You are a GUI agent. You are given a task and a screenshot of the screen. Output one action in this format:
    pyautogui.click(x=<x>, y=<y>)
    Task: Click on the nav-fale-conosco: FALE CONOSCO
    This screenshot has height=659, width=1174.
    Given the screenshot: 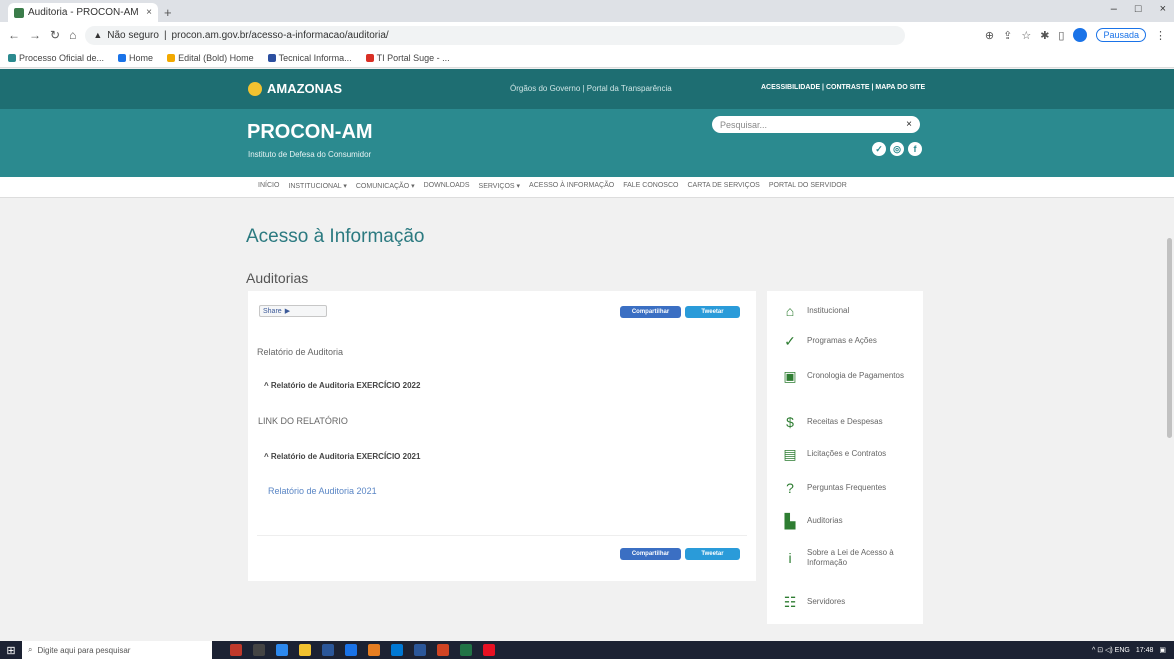 What is the action you would take?
    pyautogui.click(x=650, y=186)
    